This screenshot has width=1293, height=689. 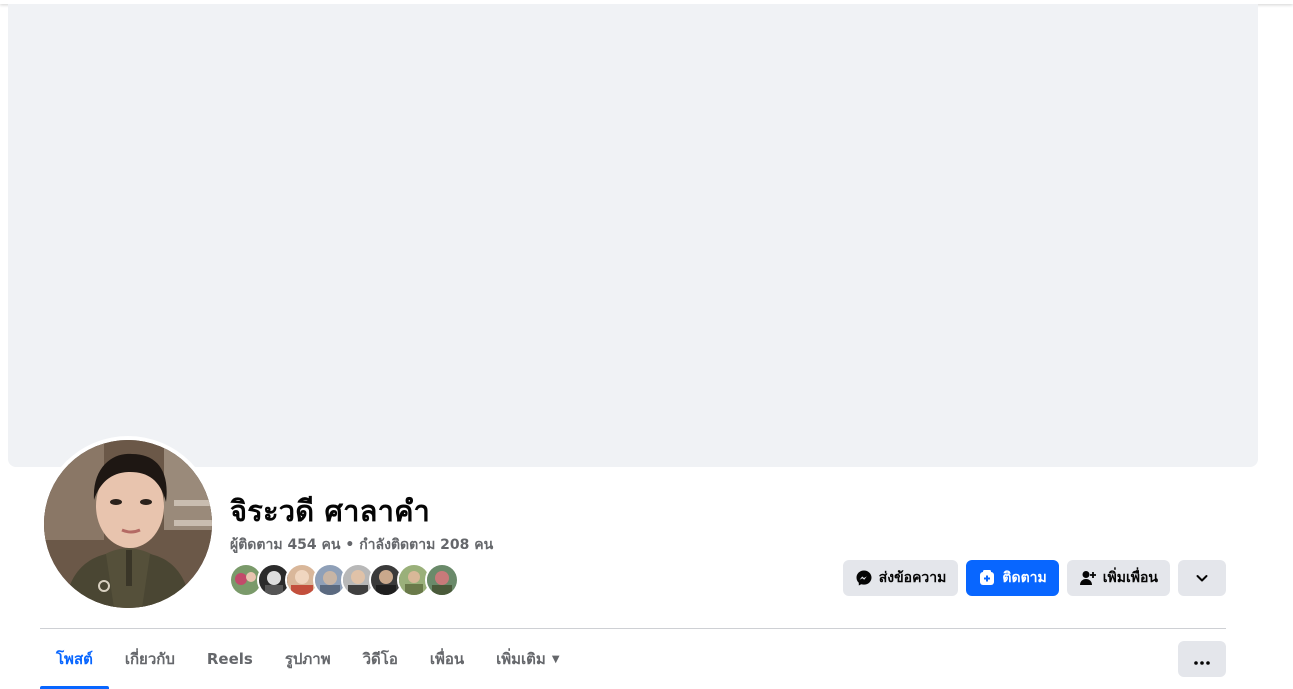 What do you see at coordinates (1088, 578) in the screenshot?
I see `add-friend-icon` at bounding box center [1088, 578].